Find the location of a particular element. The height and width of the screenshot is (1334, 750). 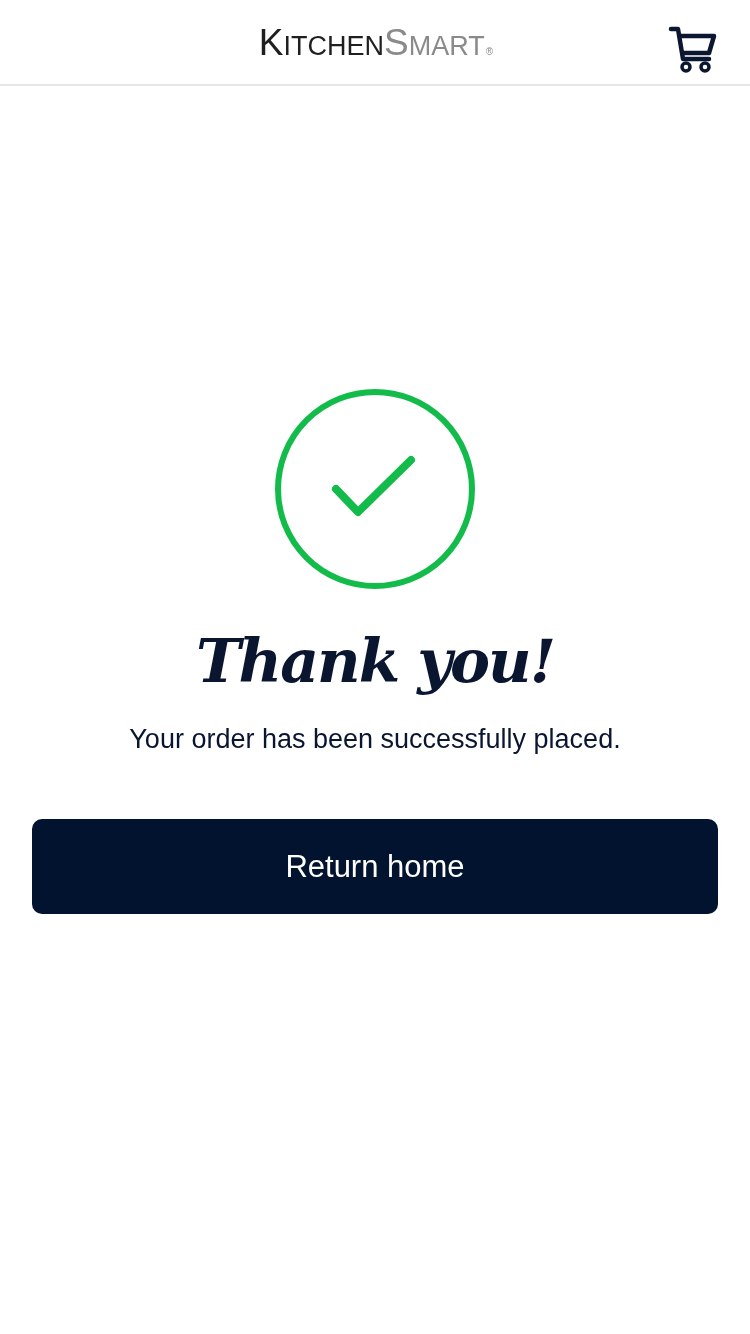

logo-second-word: SMART is located at coordinates (434, 42).